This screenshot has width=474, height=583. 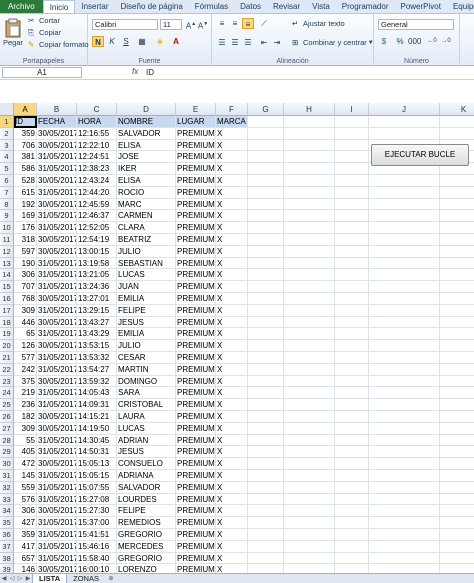 What do you see at coordinates (7, 192) in the screenshot?
I see `row-number: 7` at bounding box center [7, 192].